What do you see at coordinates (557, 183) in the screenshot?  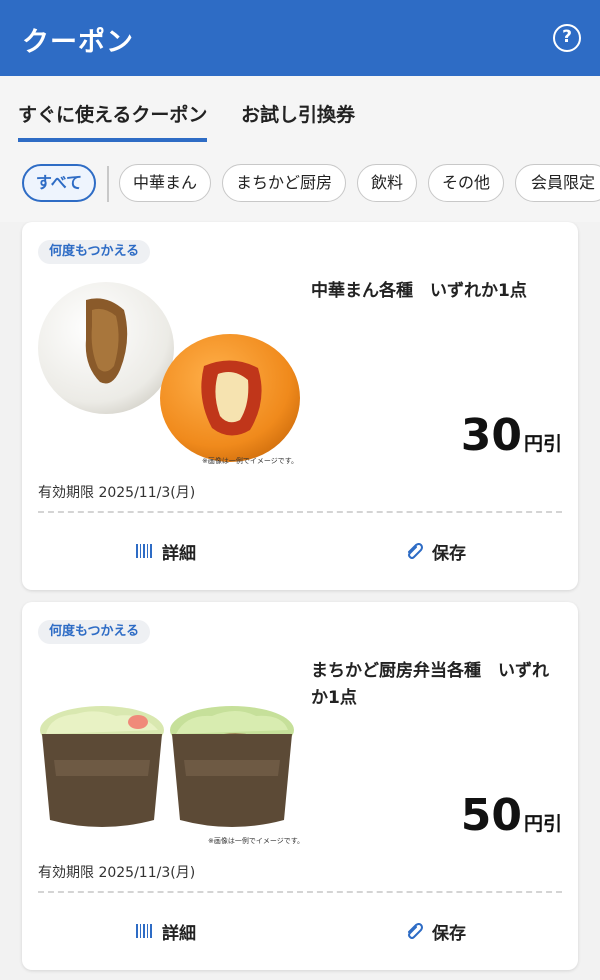 I see `filter-chip-members: 会員限定` at bounding box center [557, 183].